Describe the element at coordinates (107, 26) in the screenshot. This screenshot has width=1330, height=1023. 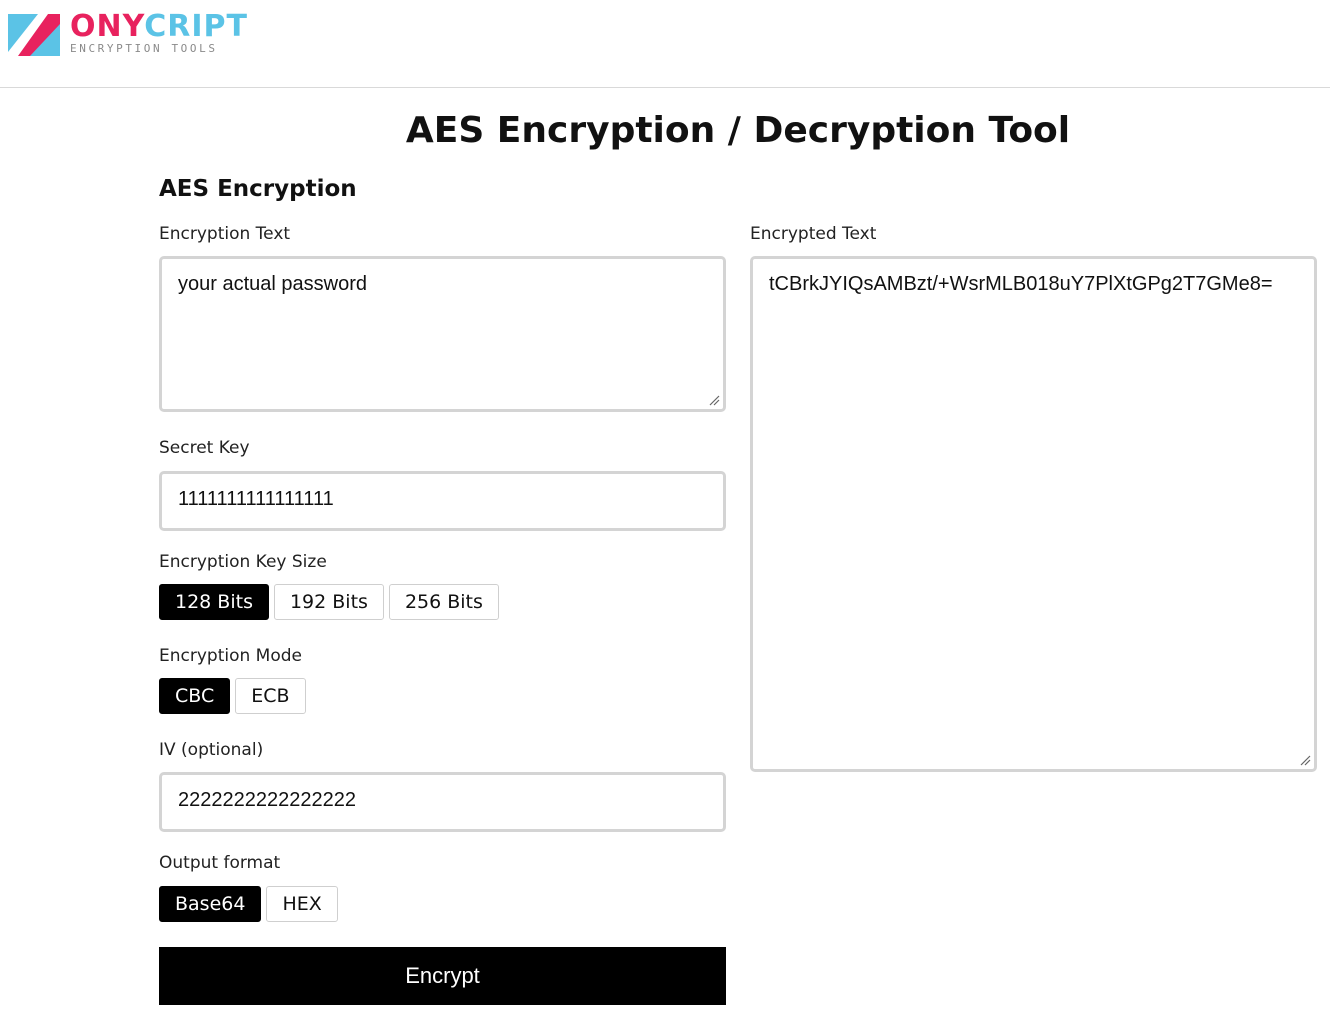
I see `logo-word-part1: ONY` at that location.